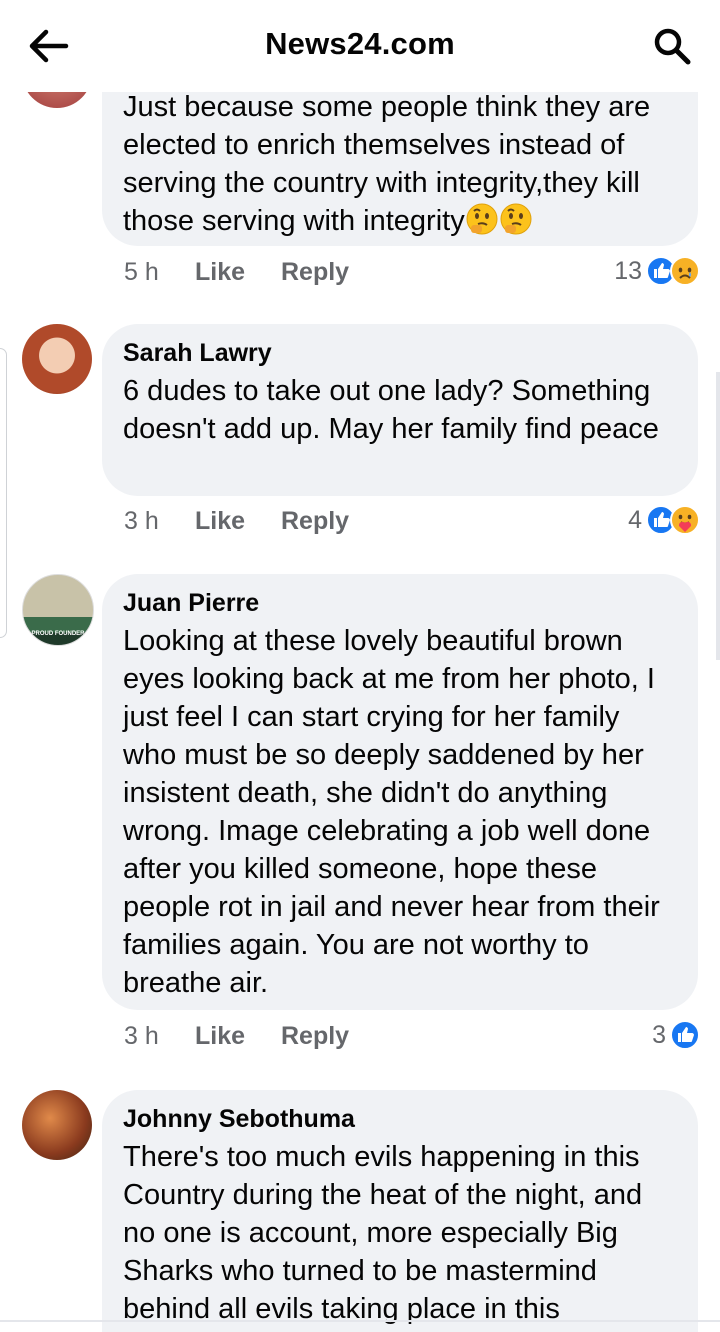  What do you see at coordinates (412, 523) in the screenshot?
I see `comment-actions: 3 h Like Reply 4` at bounding box center [412, 523].